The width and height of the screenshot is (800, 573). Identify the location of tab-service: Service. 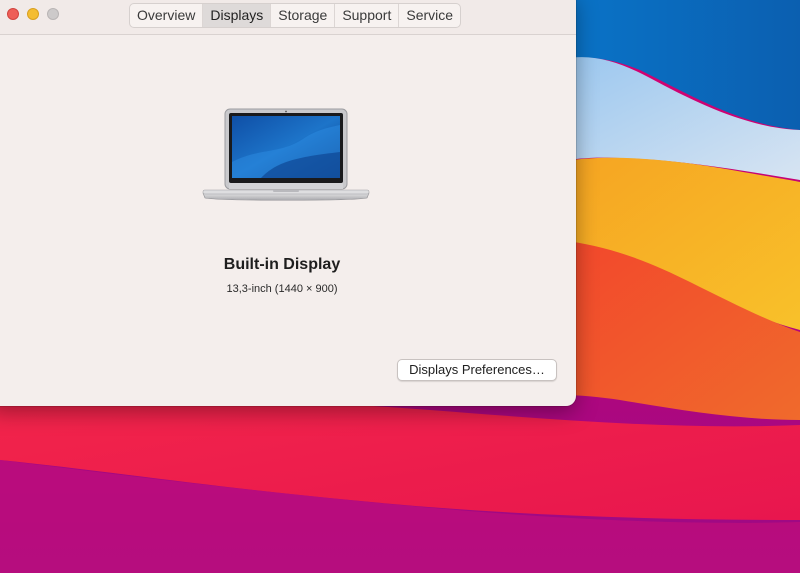
(429, 15).